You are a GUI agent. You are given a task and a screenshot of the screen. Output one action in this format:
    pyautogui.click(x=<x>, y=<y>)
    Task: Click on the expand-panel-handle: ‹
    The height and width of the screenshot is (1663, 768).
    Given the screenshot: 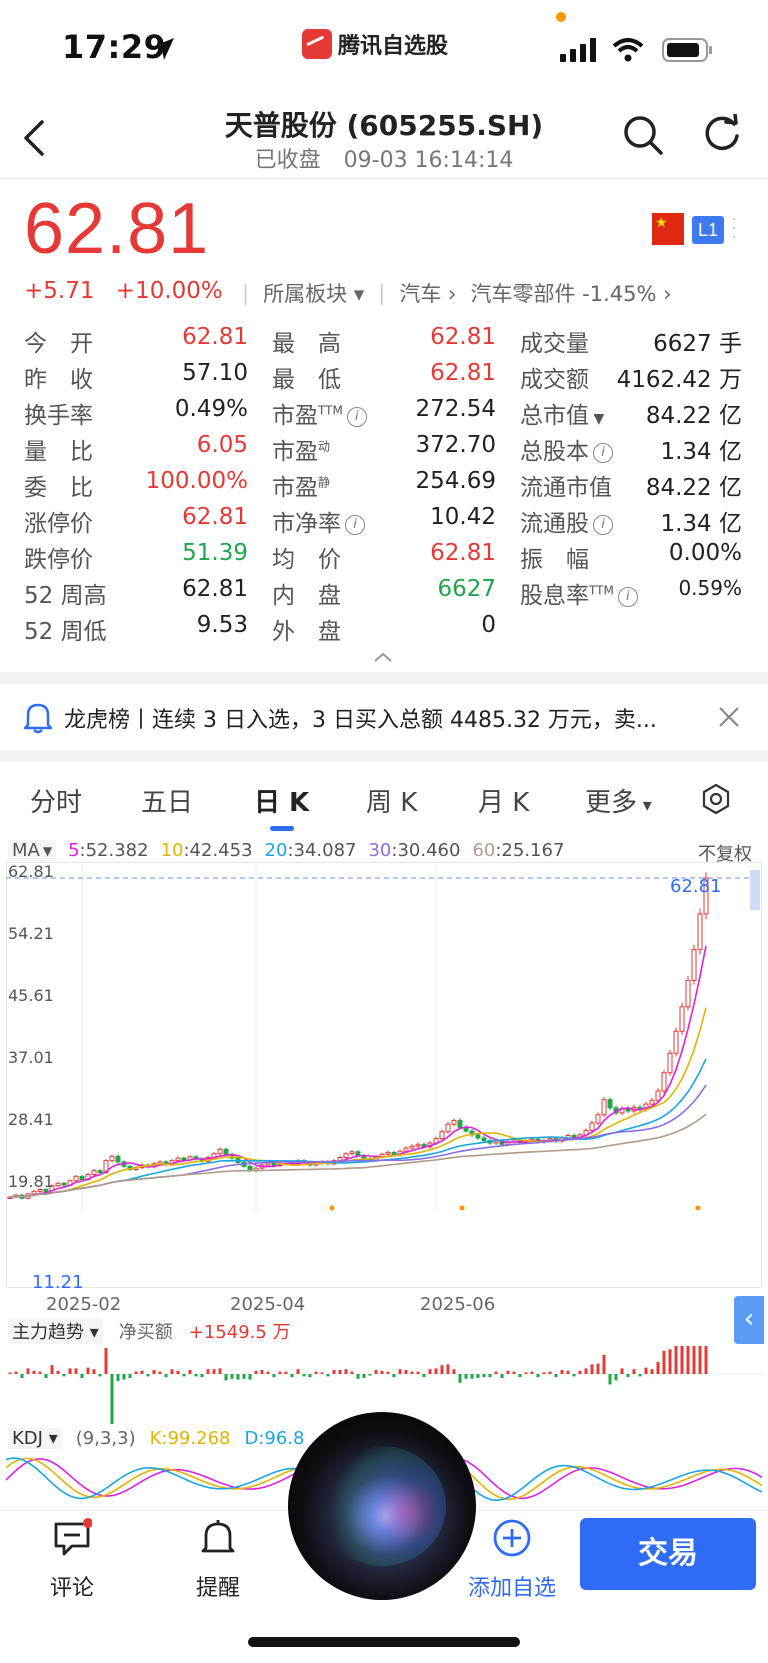 What is the action you would take?
    pyautogui.click(x=749, y=1320)
    